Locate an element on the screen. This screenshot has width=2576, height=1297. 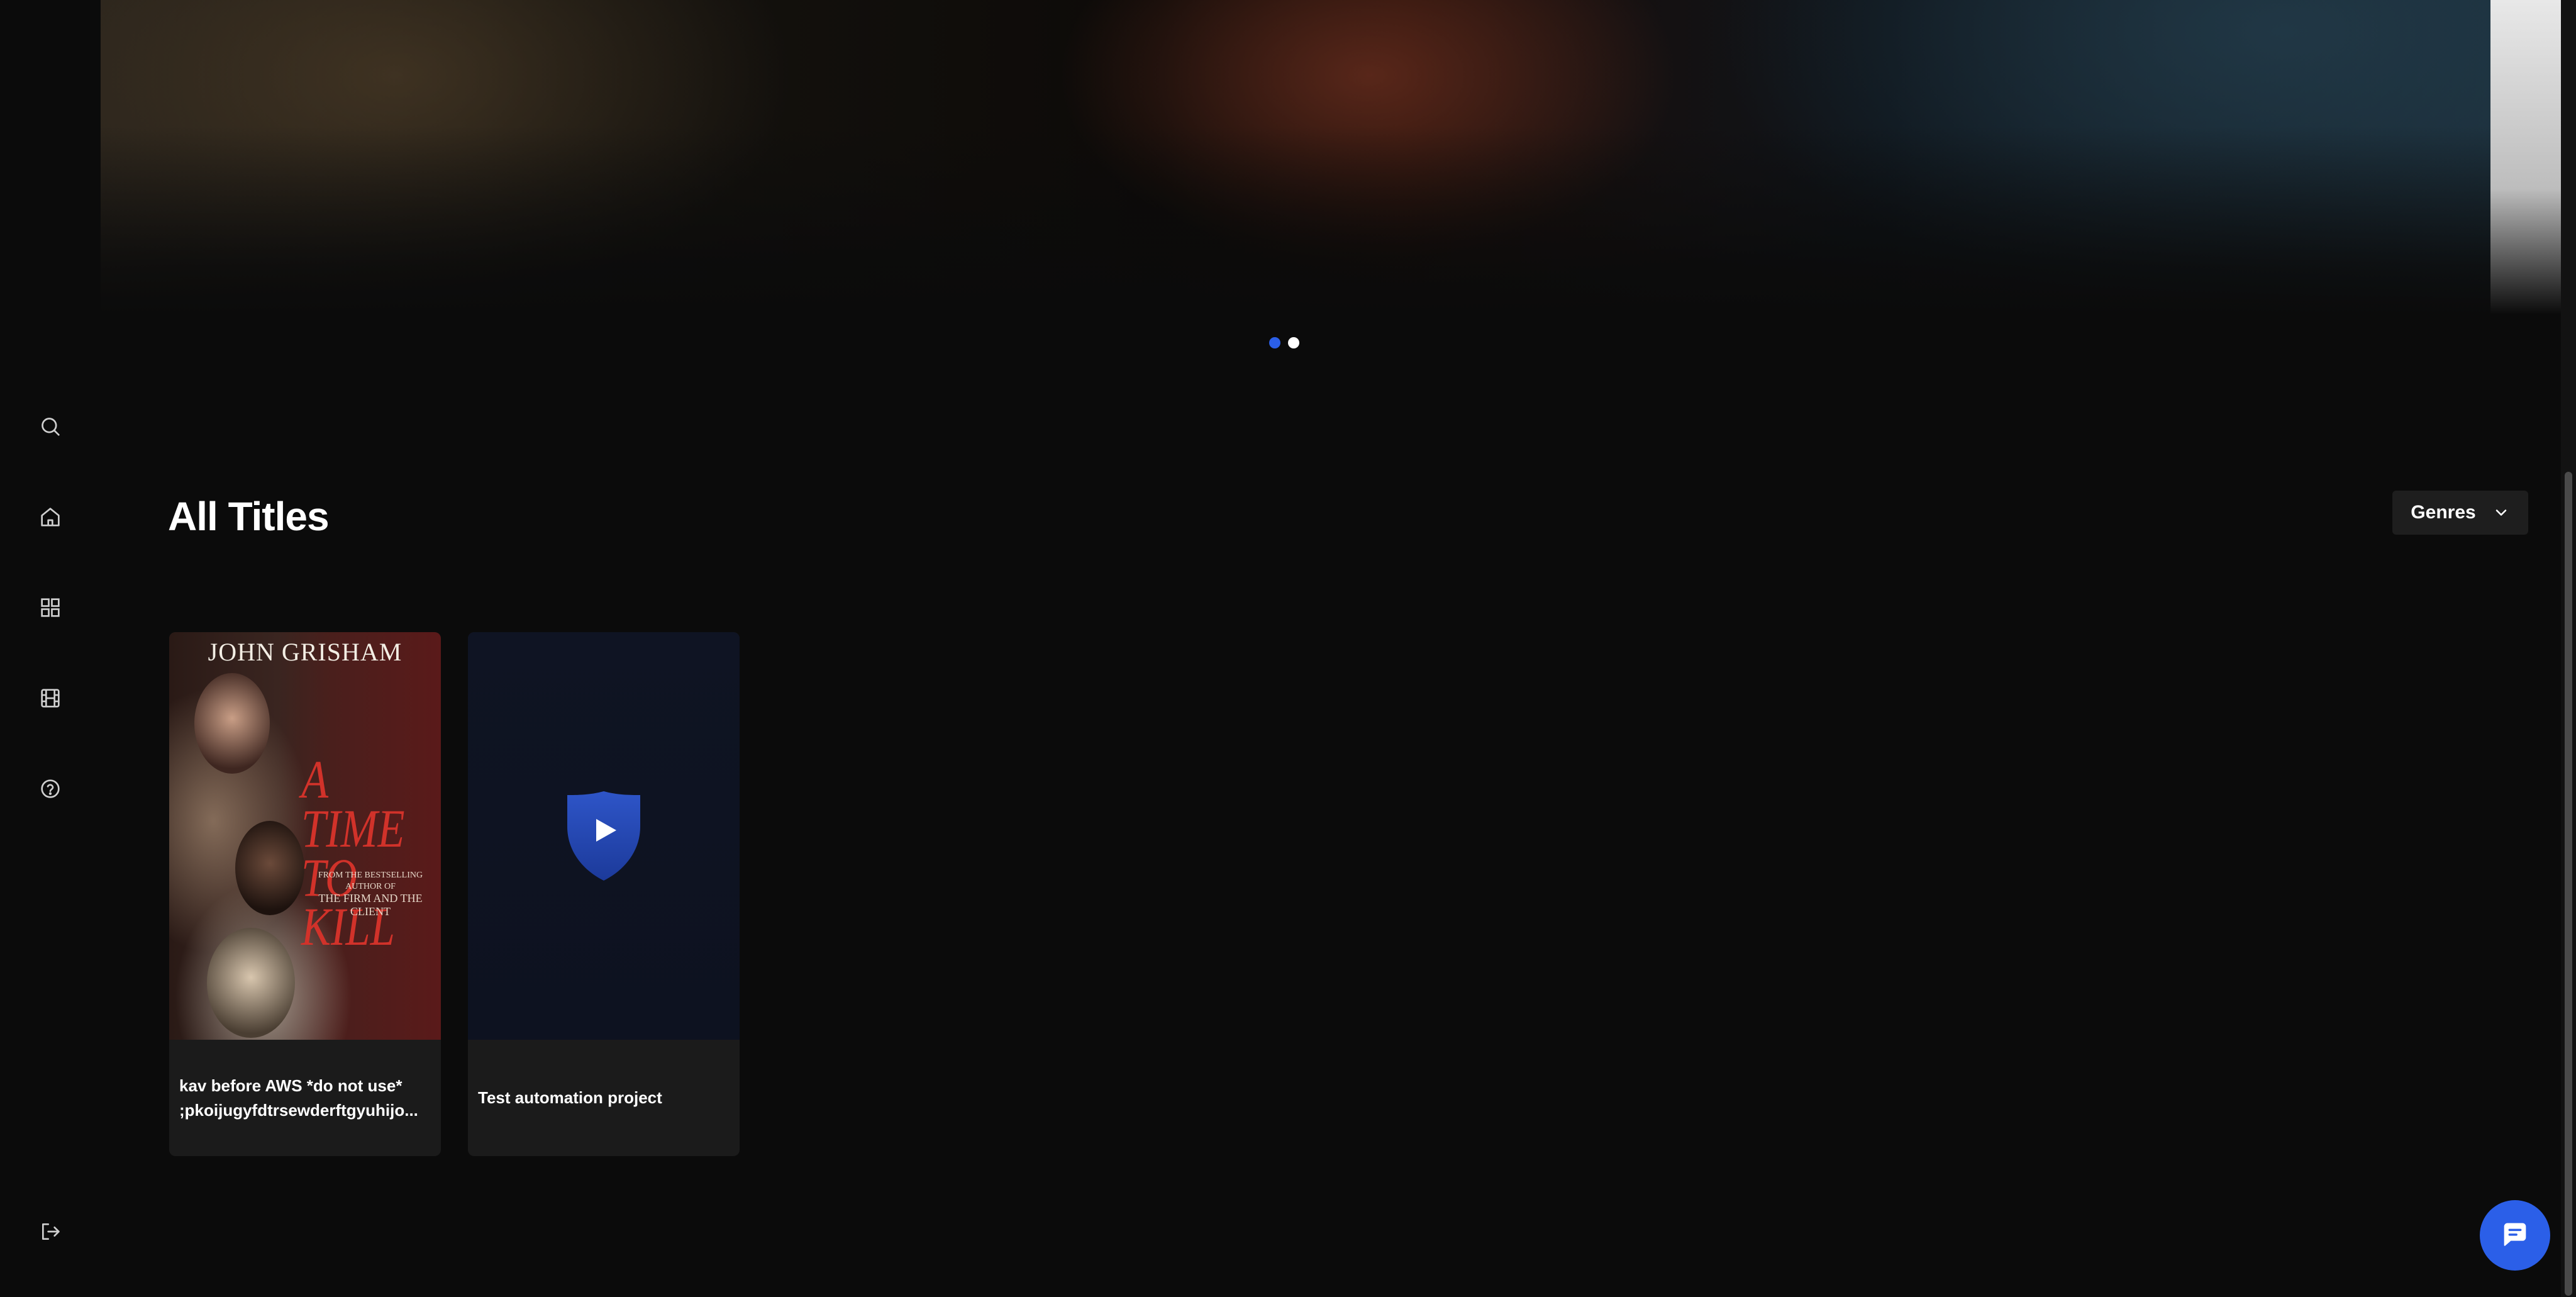
film-icon is located at coordinates (50, 698).